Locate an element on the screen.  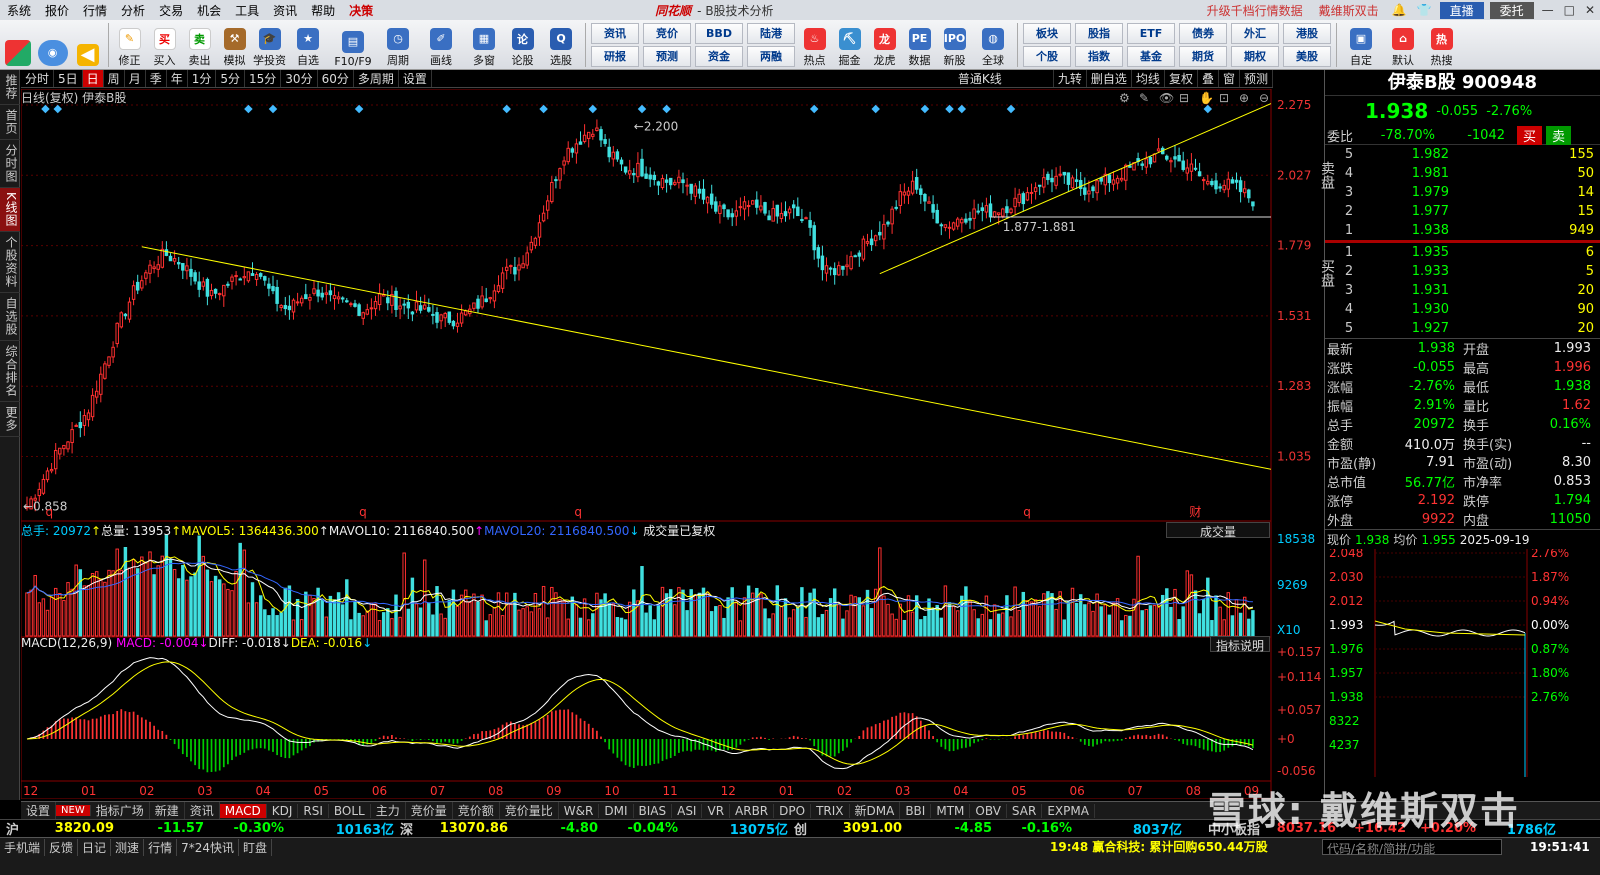
side-recommend: 推荐 is located at coordinates (10, 87).